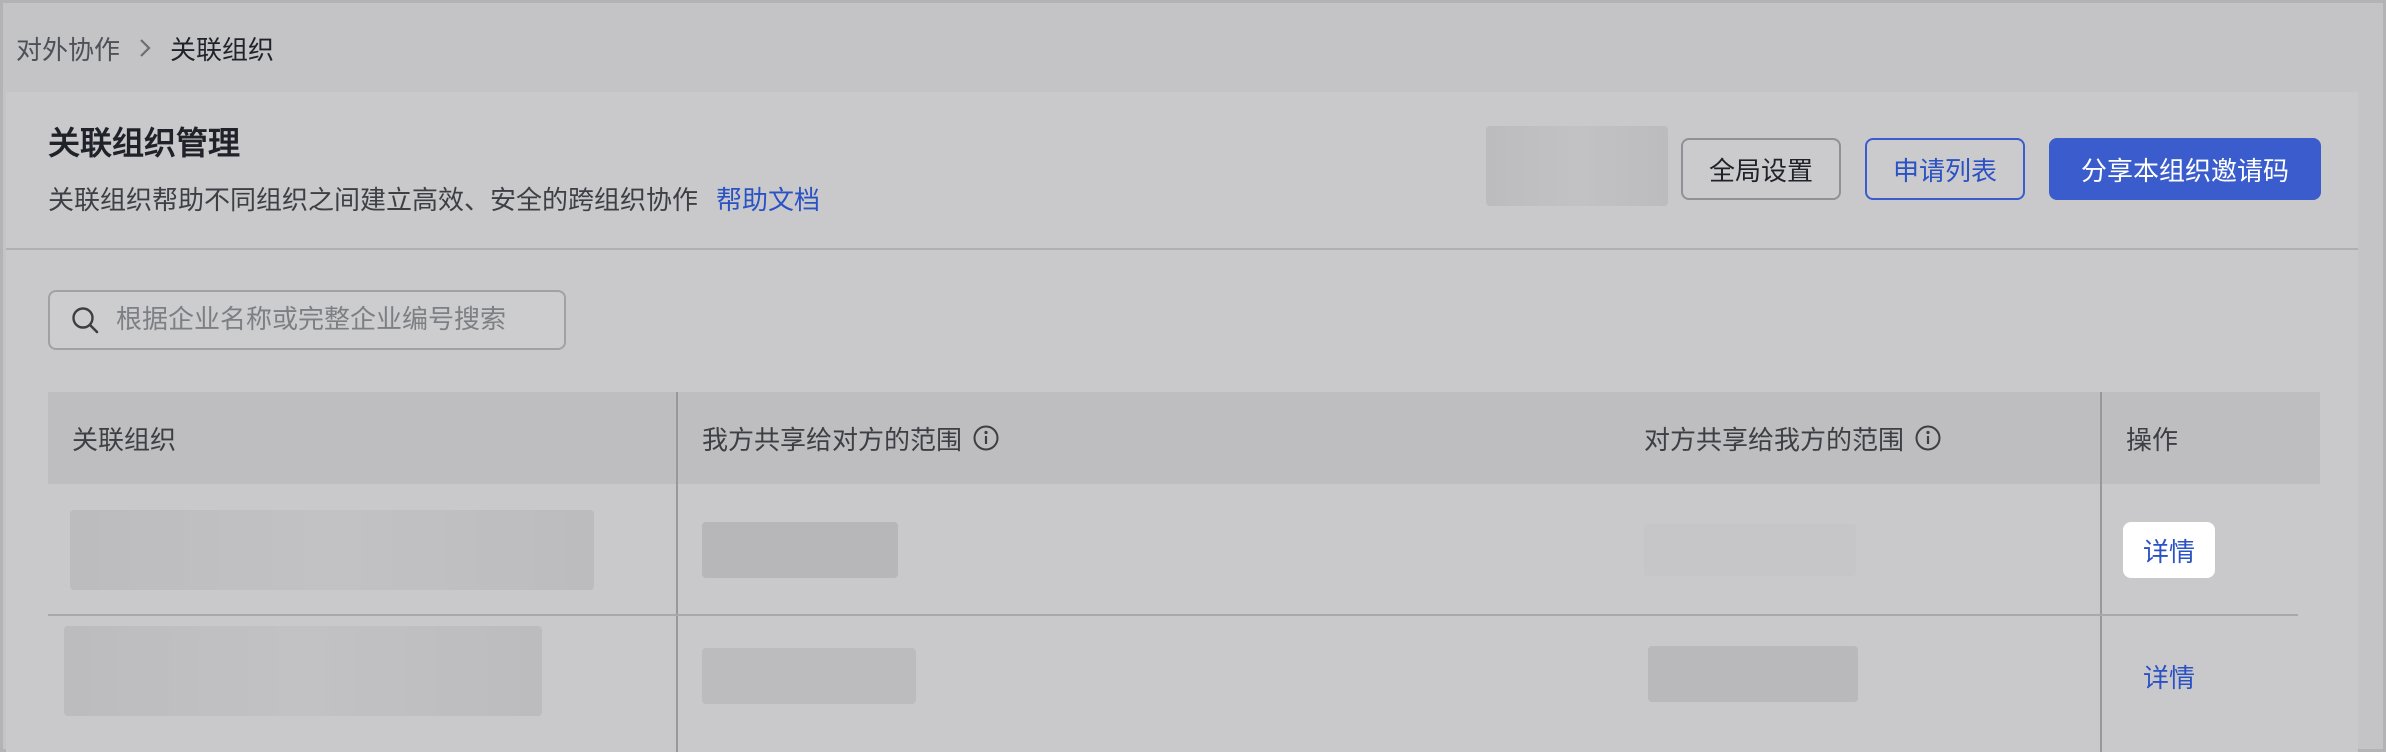  What do you see at coordinates (1184, 438) in the screenshot?
I see `table-header: 关联组织 我方共享给对方的范围 对方共享给我方的范围 操作` at bounding box center [1184, 438].